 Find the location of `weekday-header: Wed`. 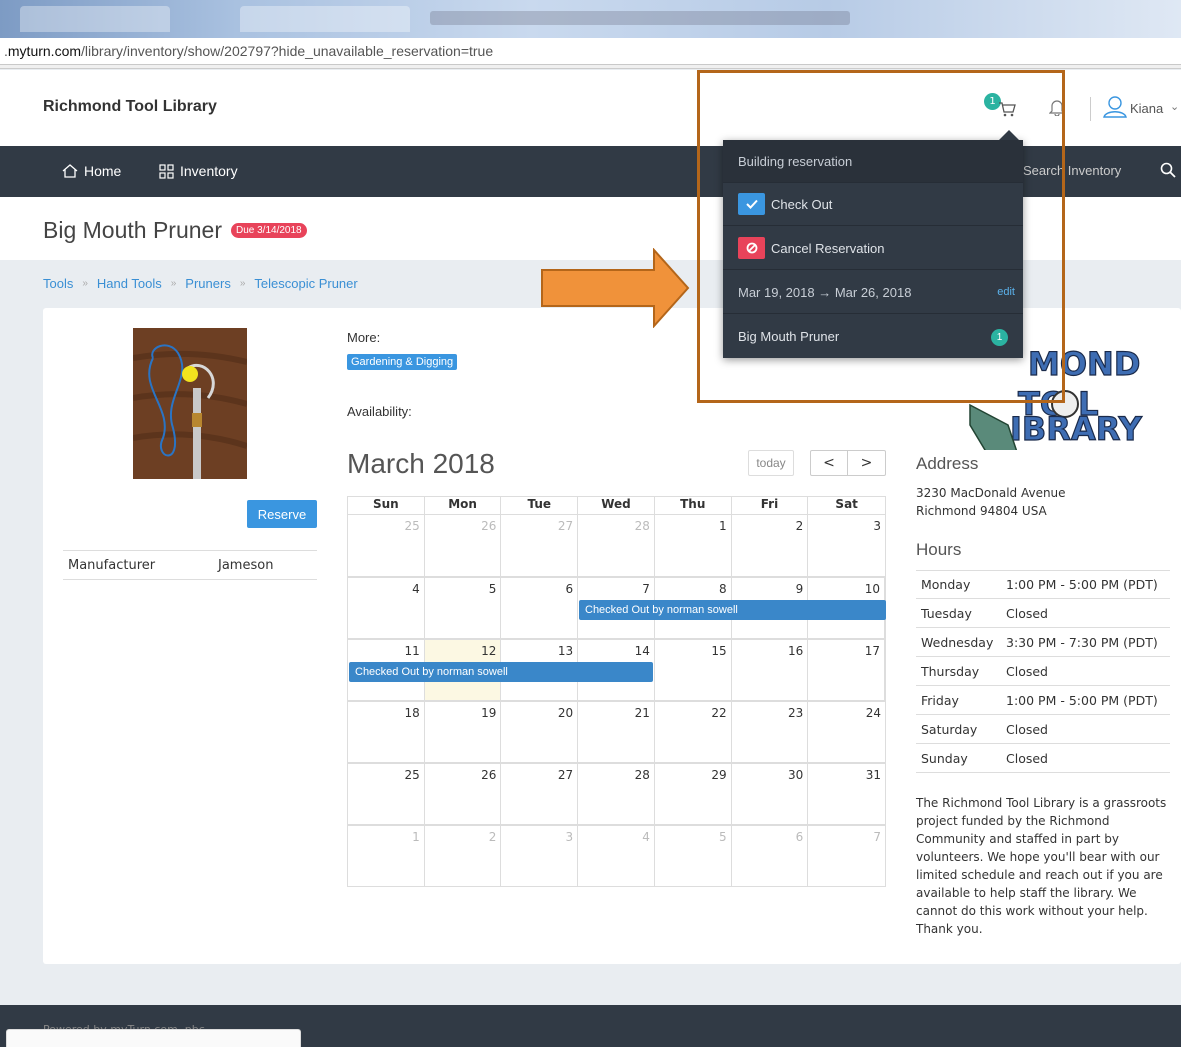

weekday-header: Wed is located at coordinates (616, 505).